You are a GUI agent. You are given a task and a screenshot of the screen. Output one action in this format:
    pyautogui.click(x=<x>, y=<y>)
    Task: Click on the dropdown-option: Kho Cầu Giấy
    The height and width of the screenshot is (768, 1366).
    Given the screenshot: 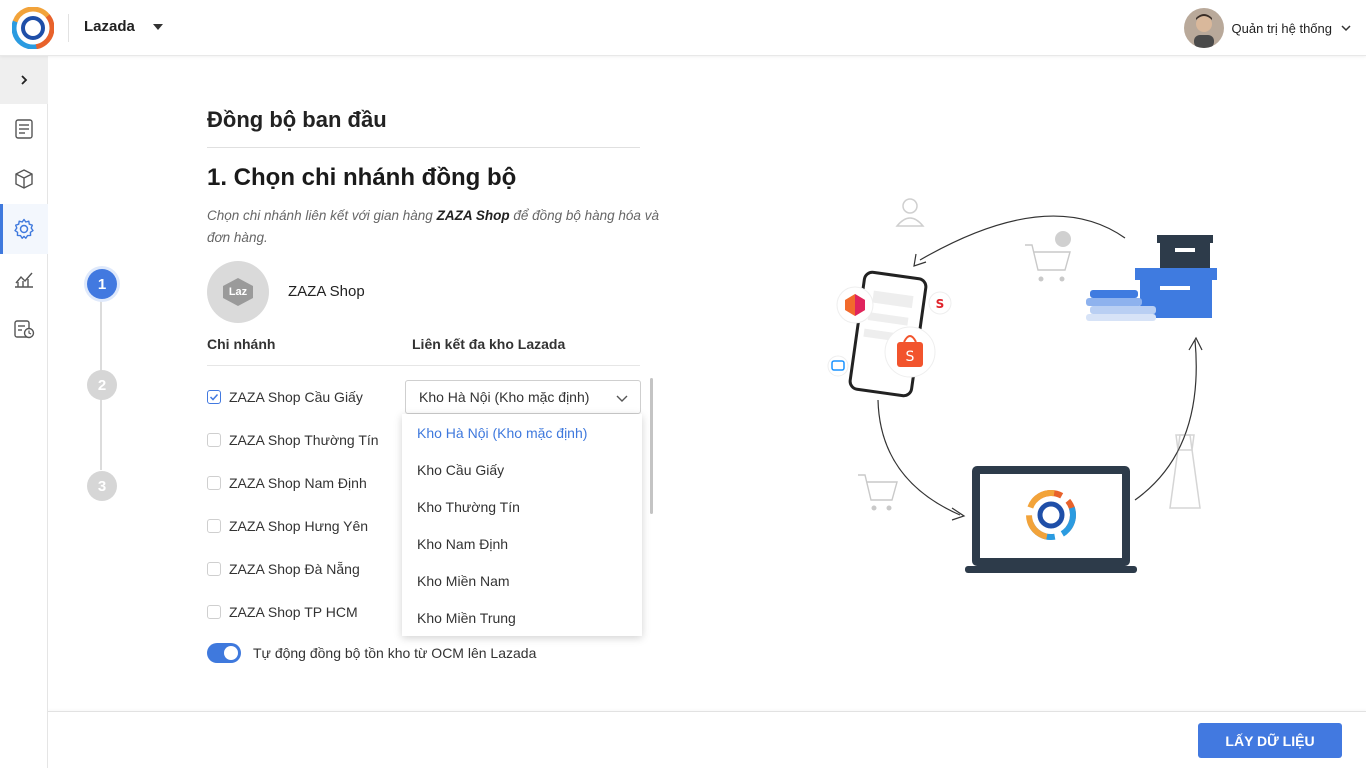 What is the action you would take?
    pyautogui.click(x=522, y=470)
    